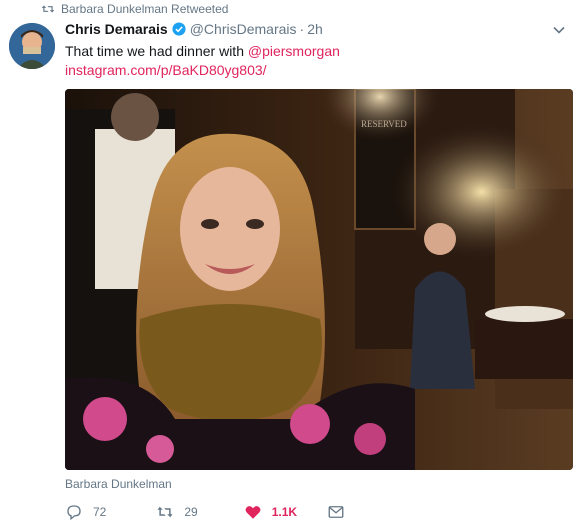  What do you see at coordinates (100, 512) in the screenshot?
I see `reply-count: 72` at bounding box center [100, 512].